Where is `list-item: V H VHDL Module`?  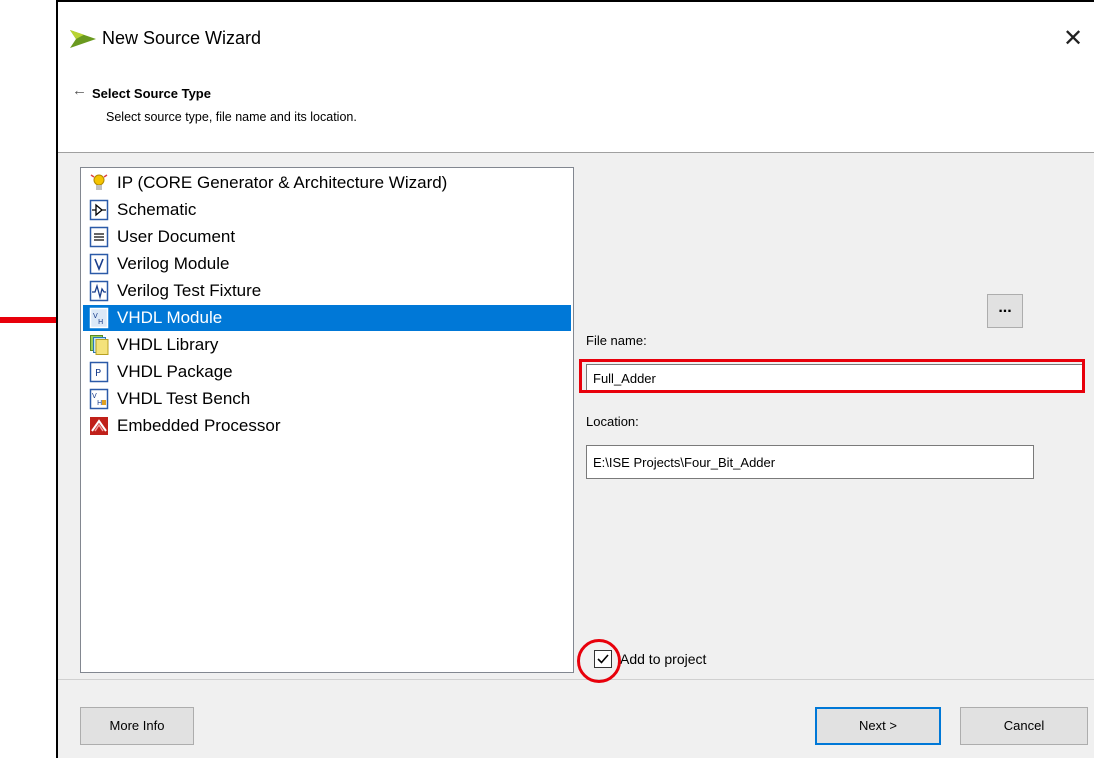 list-item: V H VHDL Module is located at coordinates (327, 318).